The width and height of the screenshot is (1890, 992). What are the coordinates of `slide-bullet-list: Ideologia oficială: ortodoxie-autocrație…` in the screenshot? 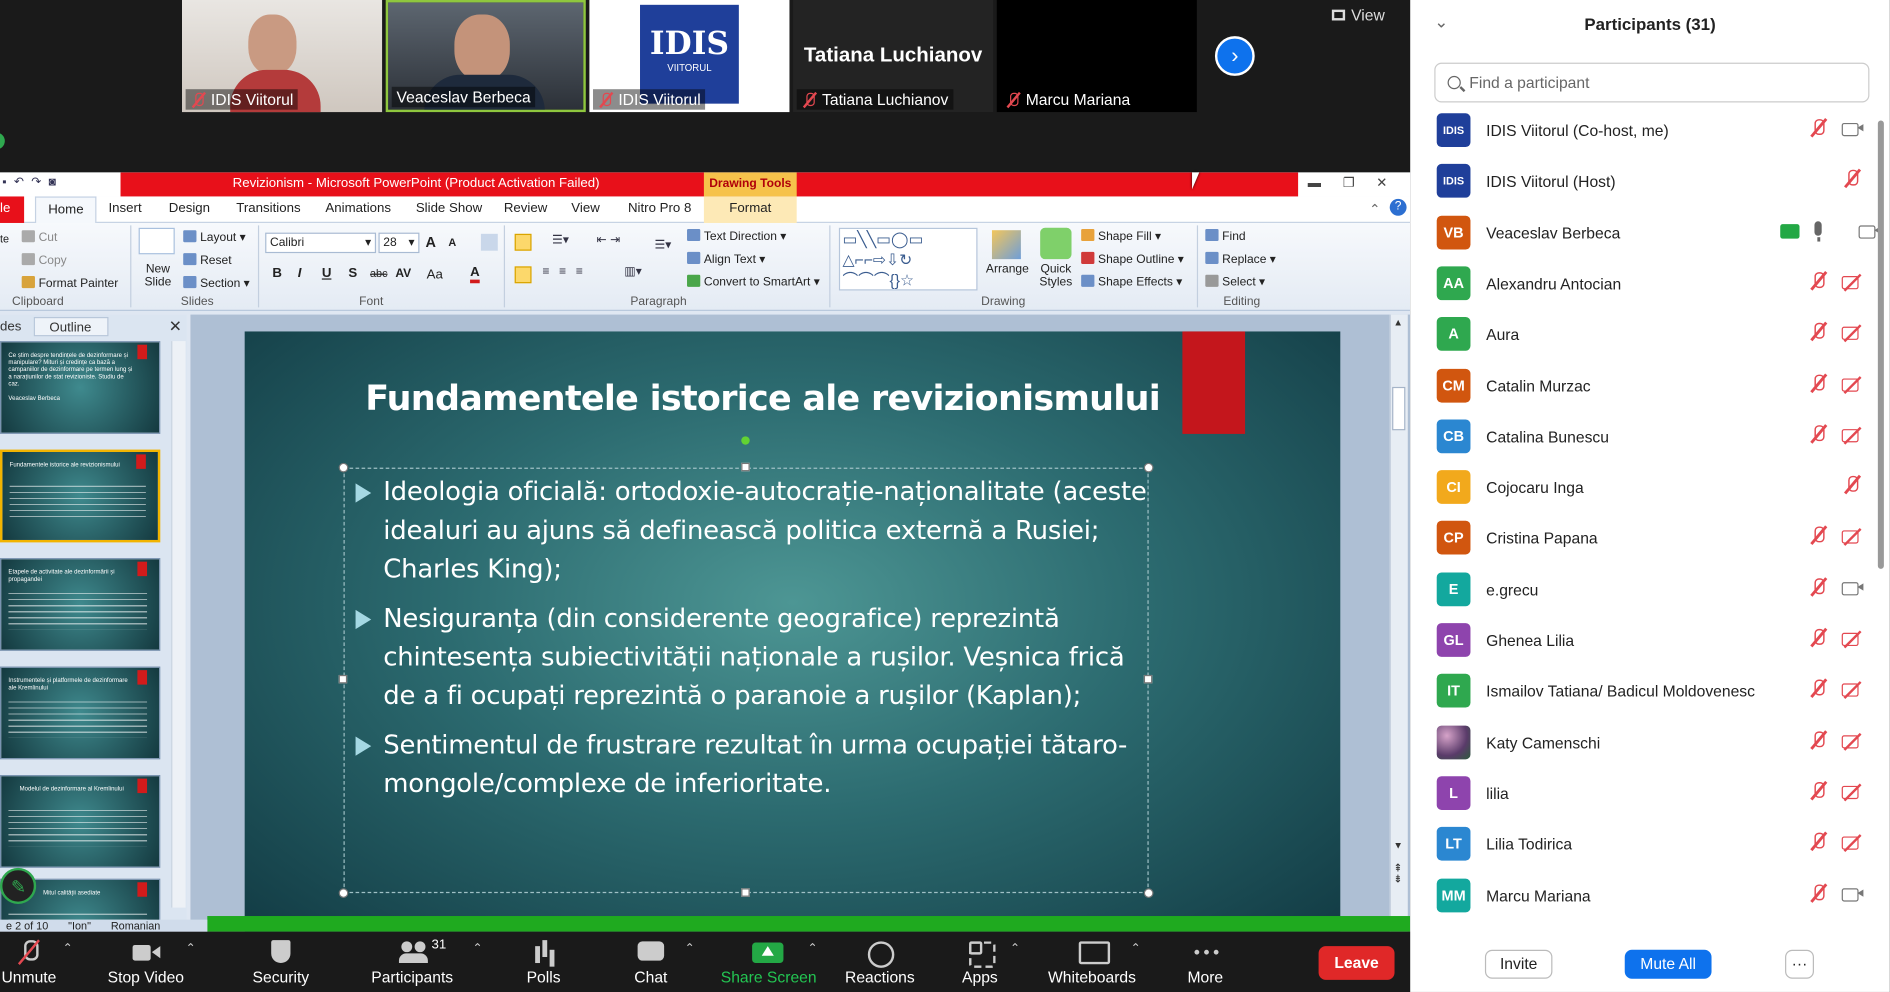 It's located at (750, 644).